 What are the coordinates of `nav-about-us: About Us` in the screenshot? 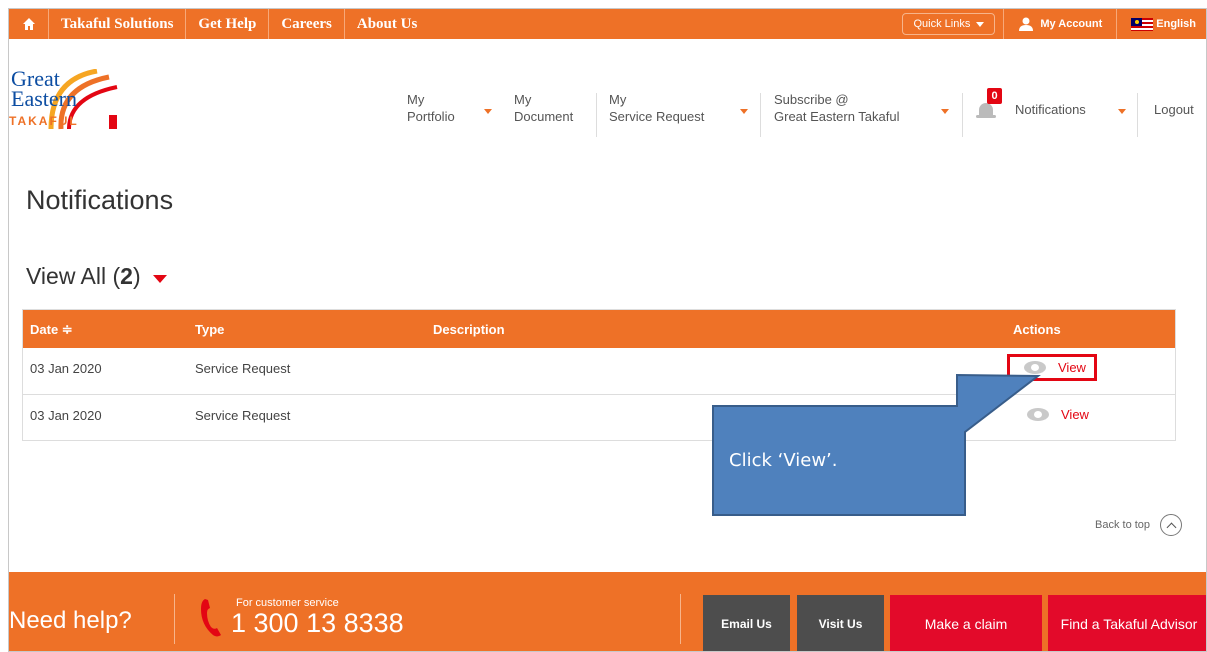 It's located at (387, 24).